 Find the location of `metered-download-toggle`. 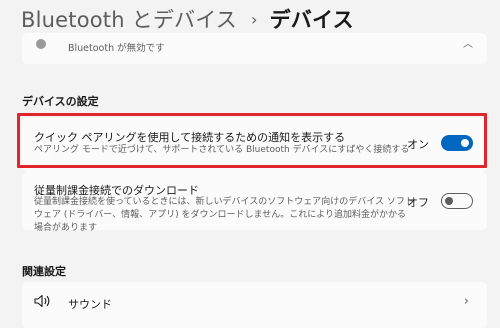

metered-download-toggle is located at coordinates (457, 201).